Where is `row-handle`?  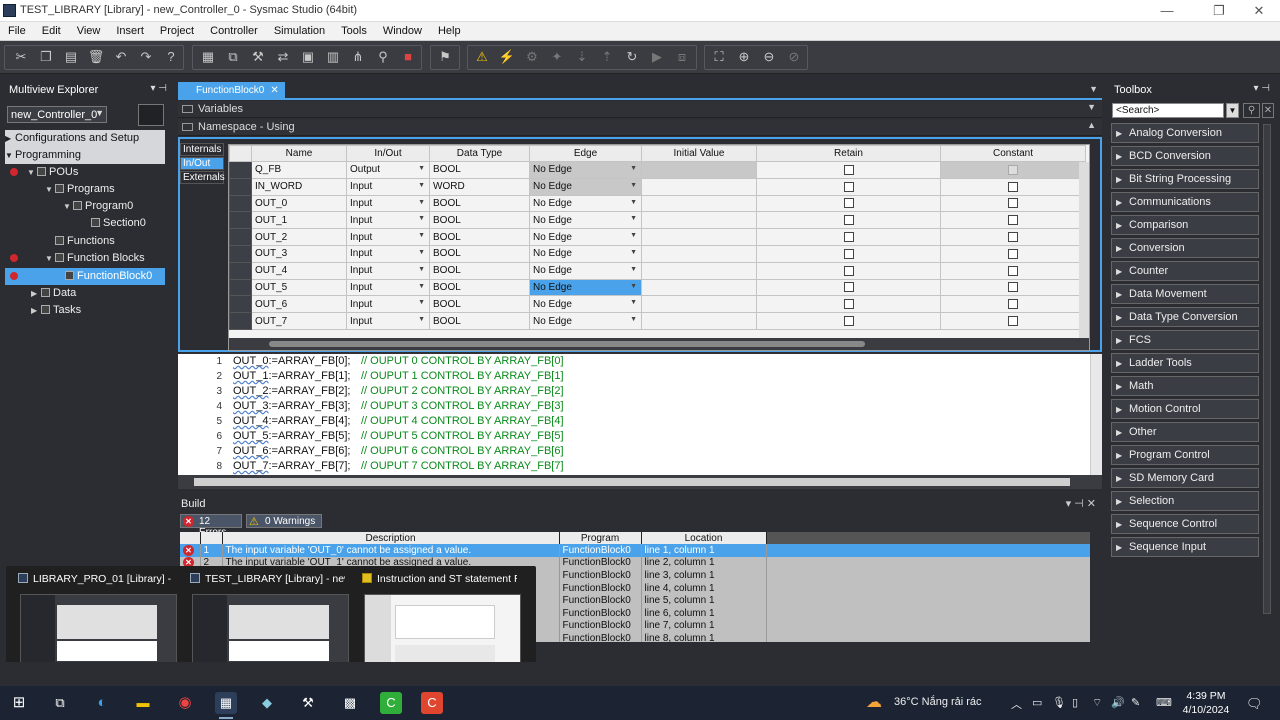
row-handle is located at coordinates (240, 170).